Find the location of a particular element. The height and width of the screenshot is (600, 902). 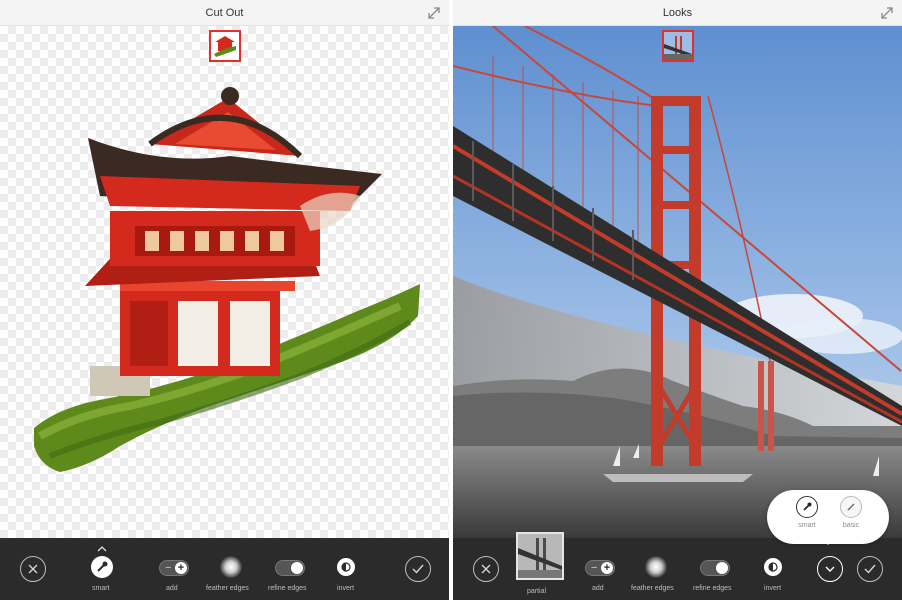

partial-thumbnail is located at coordinates (540, 556).